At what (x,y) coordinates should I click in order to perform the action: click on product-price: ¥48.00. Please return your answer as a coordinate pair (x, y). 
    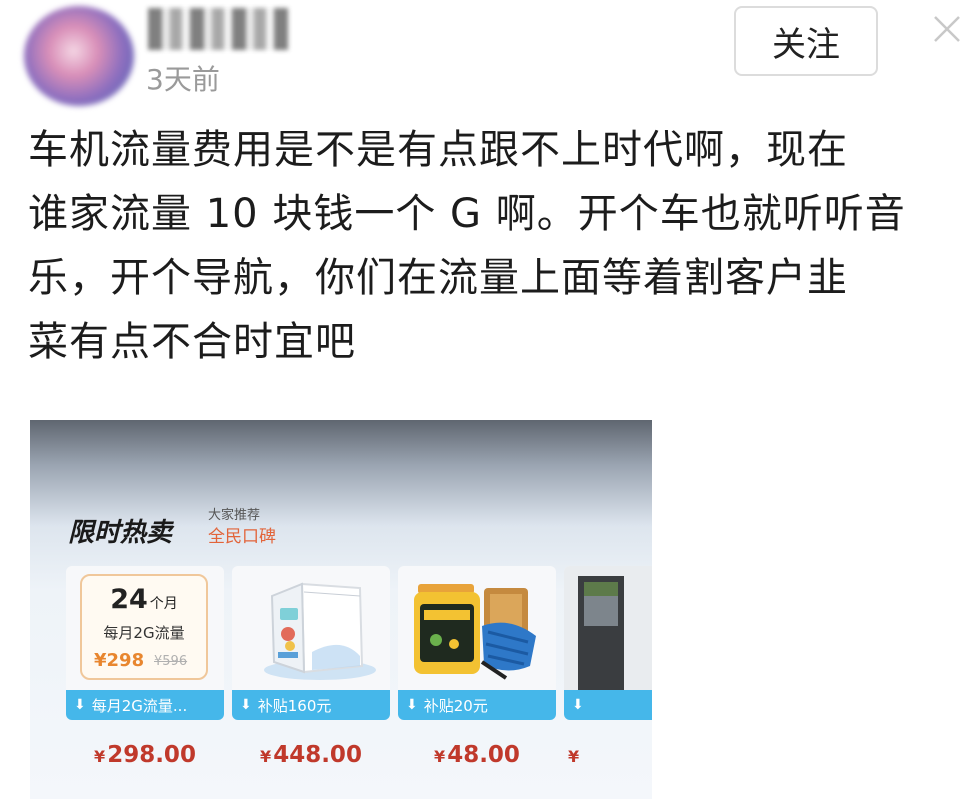
    Looking at the image, I should click on (477, 755).